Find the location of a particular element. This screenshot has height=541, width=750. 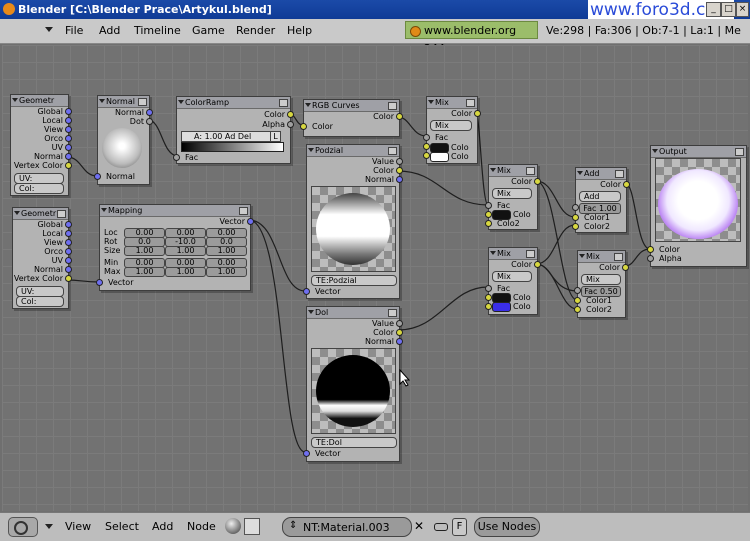

maximize-button: □ is located at coordinates (728, 9).